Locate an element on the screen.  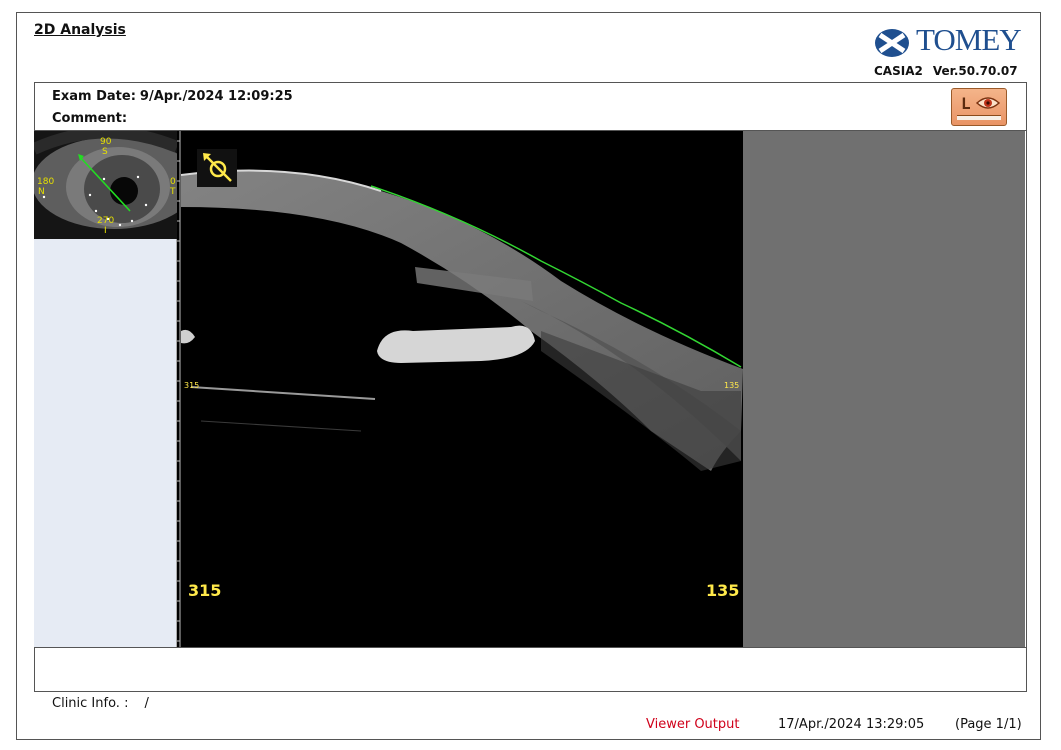
clinic-info: Clinic Info. : / is located at coordinates (100, 703).